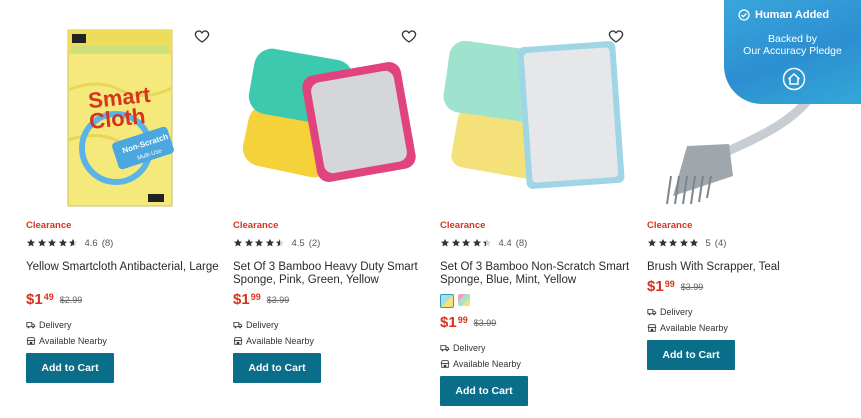  What do you see at coordinates (71, 300) in the screenshot?
I see `original-price: $2.99` at bounding box center [71, 300].